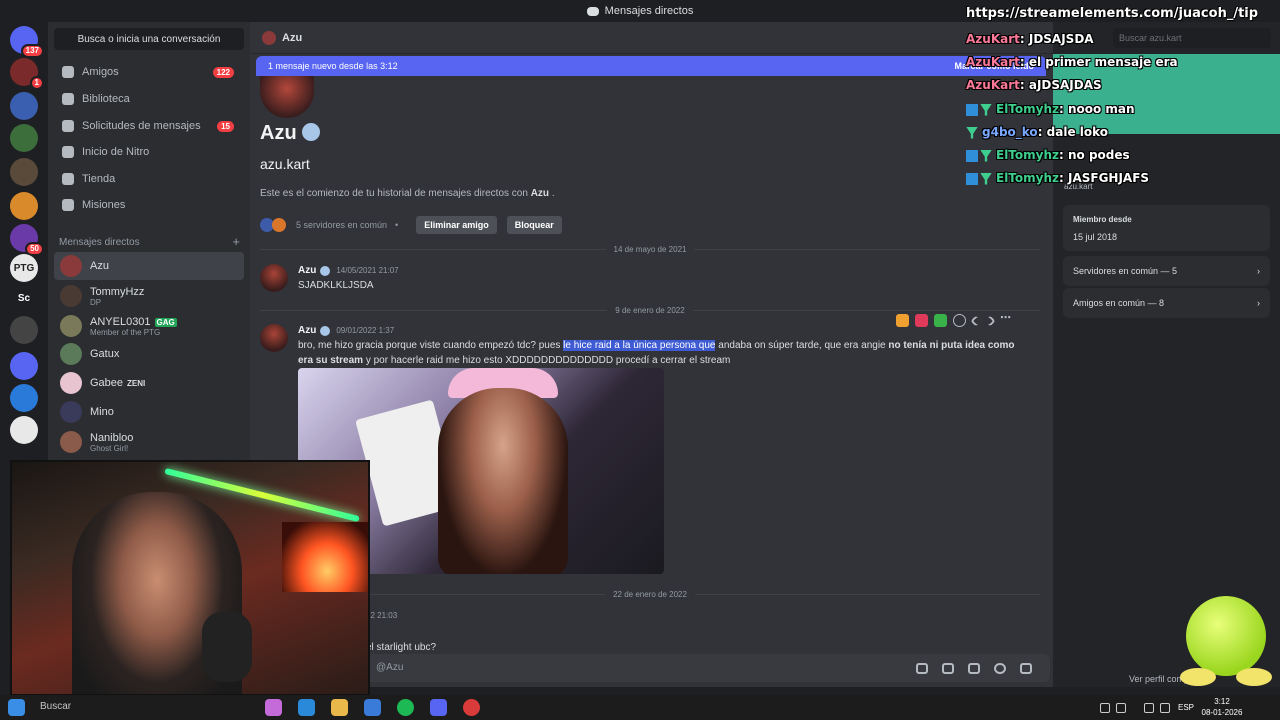 The width and height of the screenshot is (1280, 720). What do you see at coordinates (940, 320) in the screenshot?
I see `check-icon` at bounding box center [940, 320].